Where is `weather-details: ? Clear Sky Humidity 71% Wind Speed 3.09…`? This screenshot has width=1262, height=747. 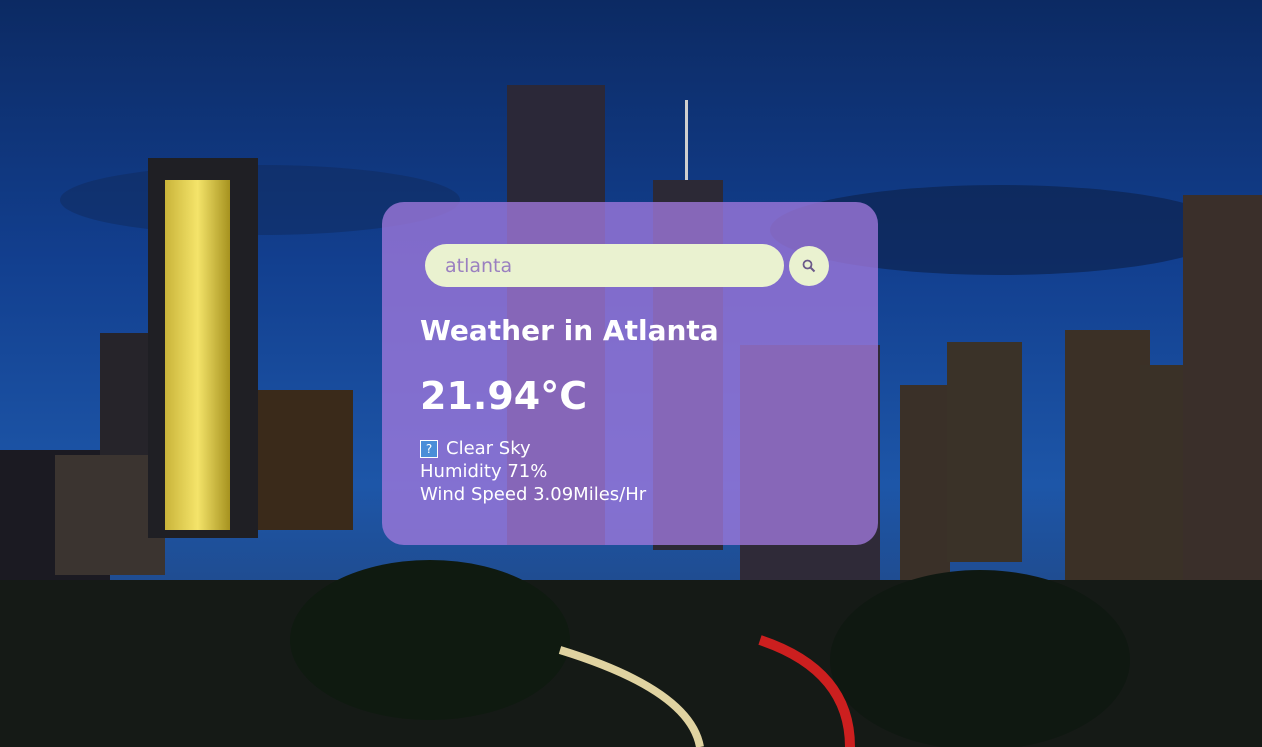 weather-details: ? Clear Sky Humidity 71% Wind Speed 3.09… is located at coordinates (533, 471).